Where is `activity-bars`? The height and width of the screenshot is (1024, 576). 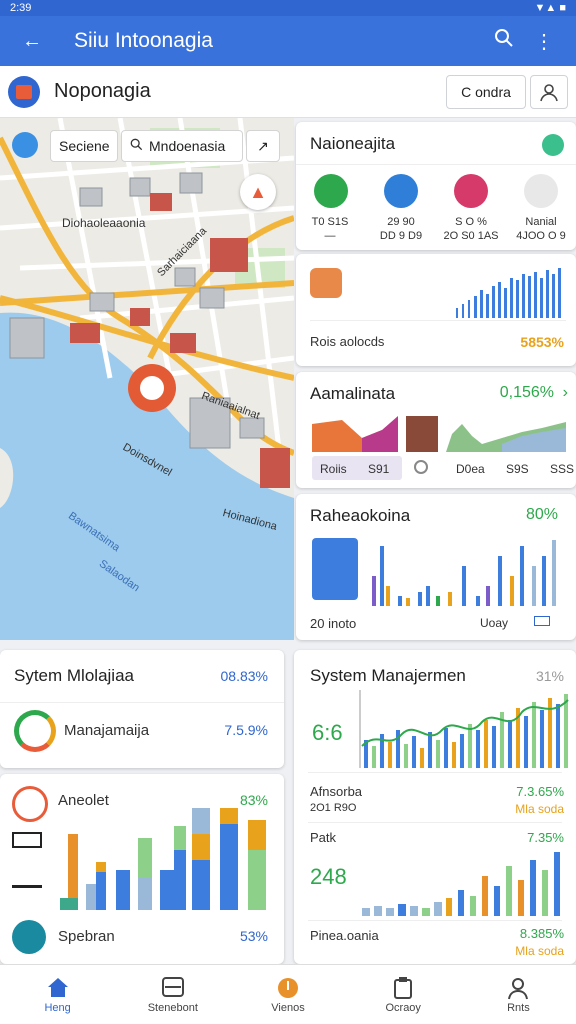 activity-bars is located at coordinates (163, 859).